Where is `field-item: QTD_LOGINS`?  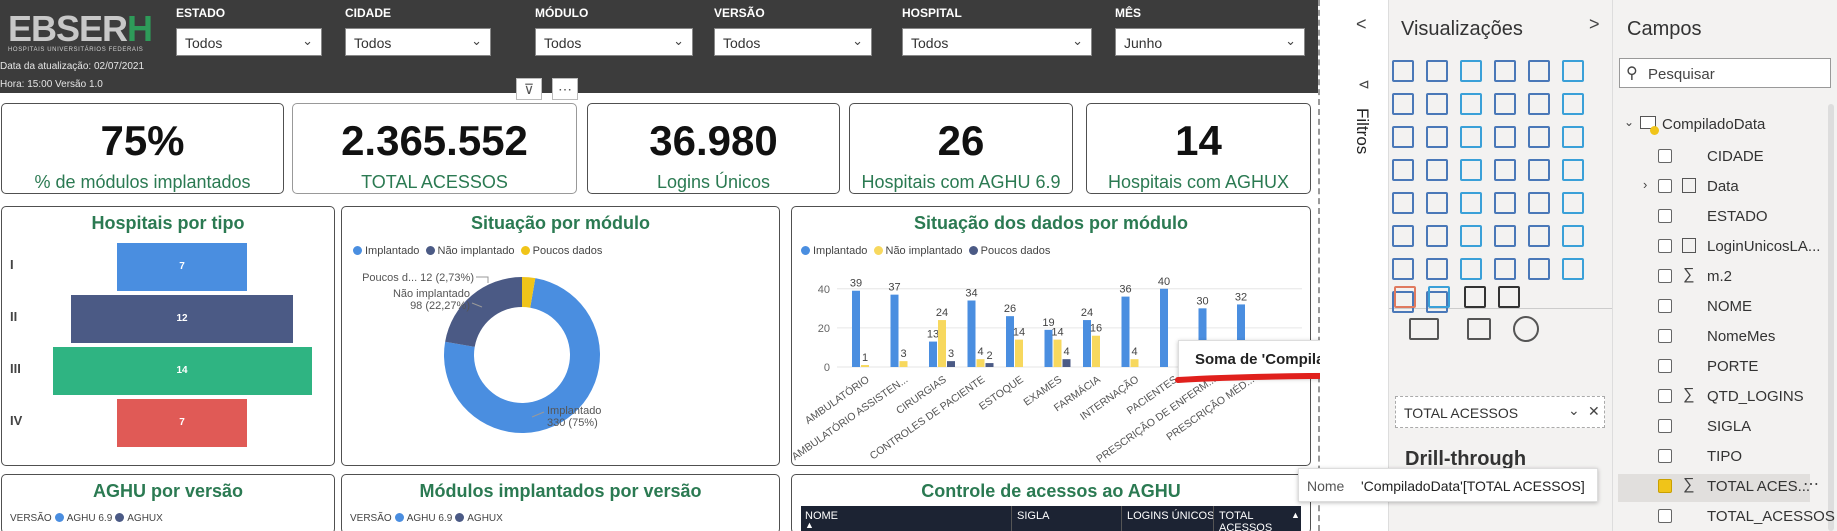 field-item: QTD_LOGINS is located at coordinates (1755, 396).